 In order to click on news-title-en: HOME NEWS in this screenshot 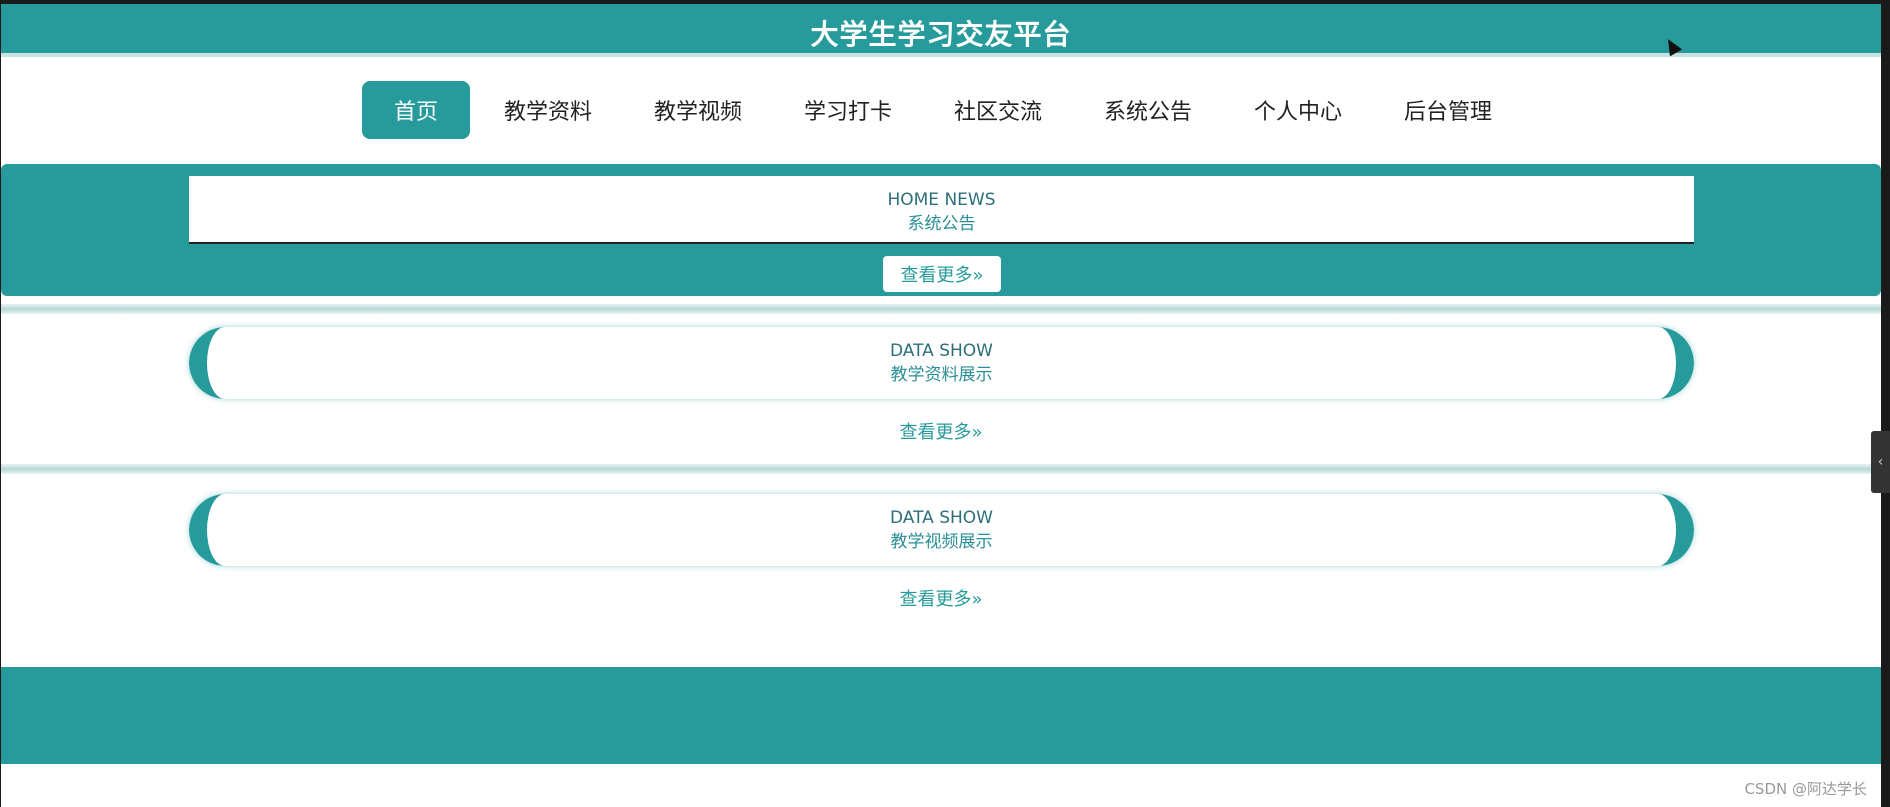, I will do `click(941, 200)`.